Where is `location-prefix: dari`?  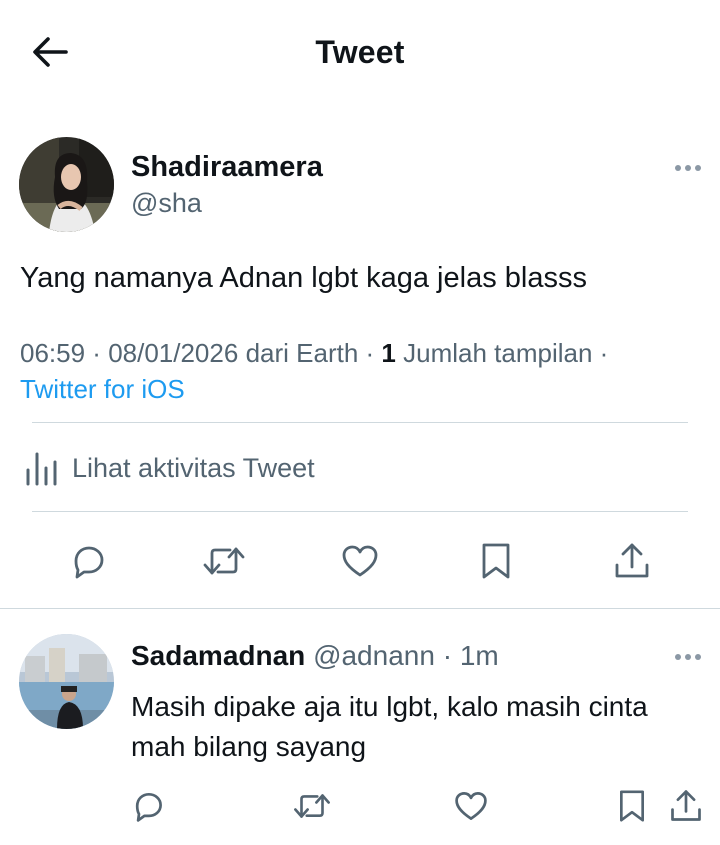
location-prefix: dari is located at coordinates (267, 353).